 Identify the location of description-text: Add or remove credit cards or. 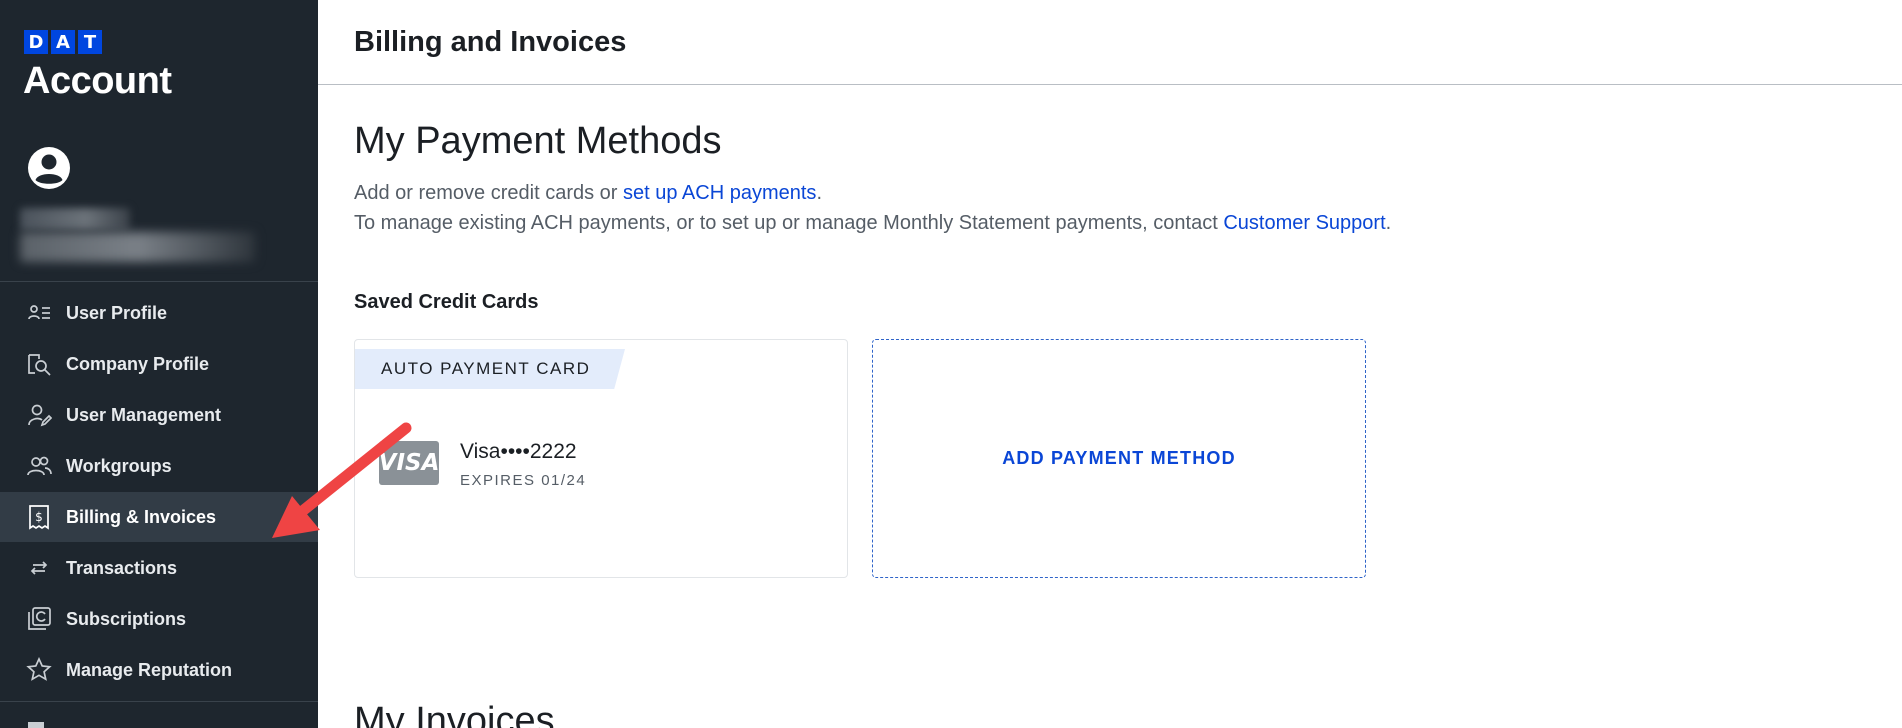
(488, 193).